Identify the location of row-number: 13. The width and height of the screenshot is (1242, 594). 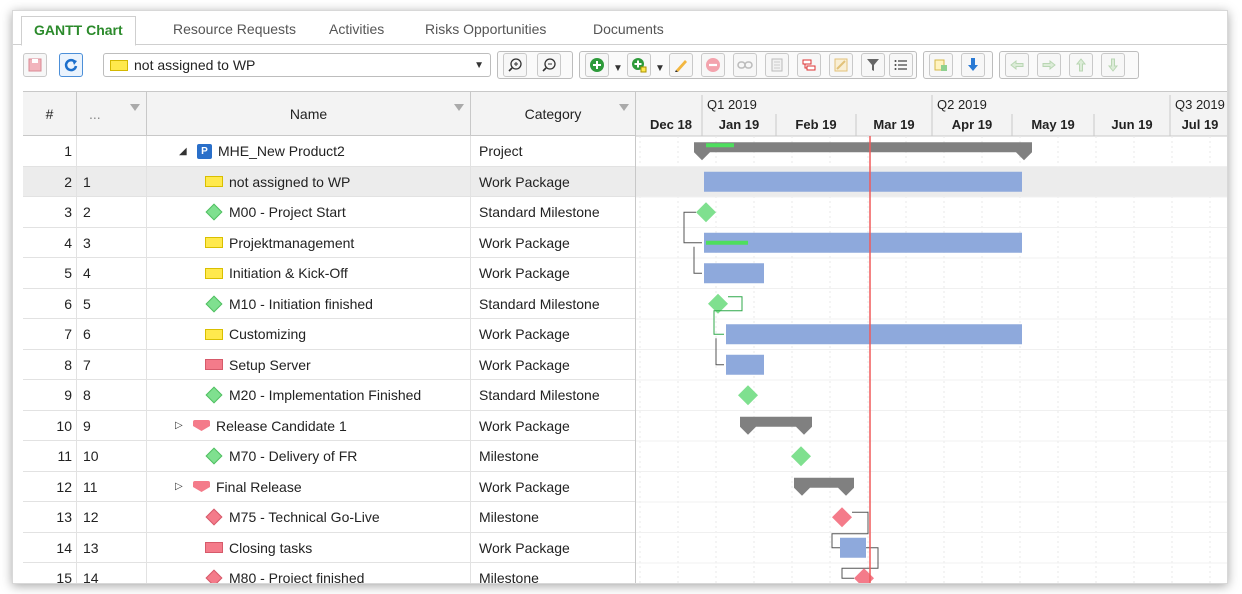
(50, 517).